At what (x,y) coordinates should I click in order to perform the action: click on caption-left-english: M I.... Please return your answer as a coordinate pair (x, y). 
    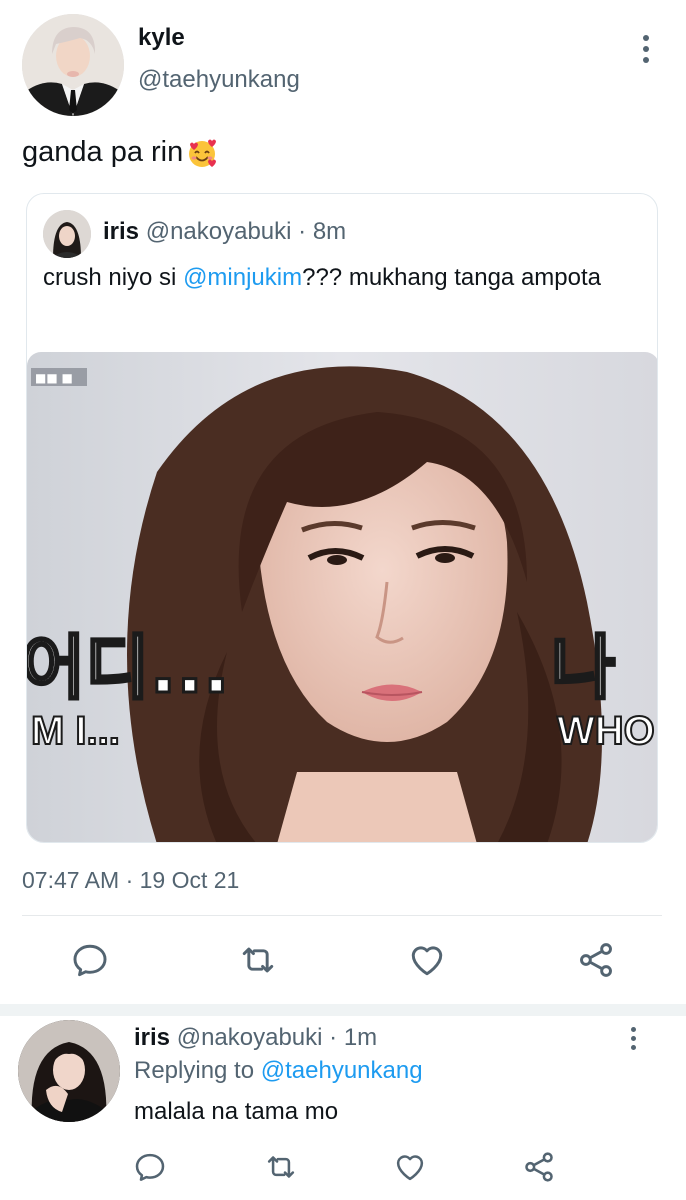
    Looking at the image, I should click on (75, 731).